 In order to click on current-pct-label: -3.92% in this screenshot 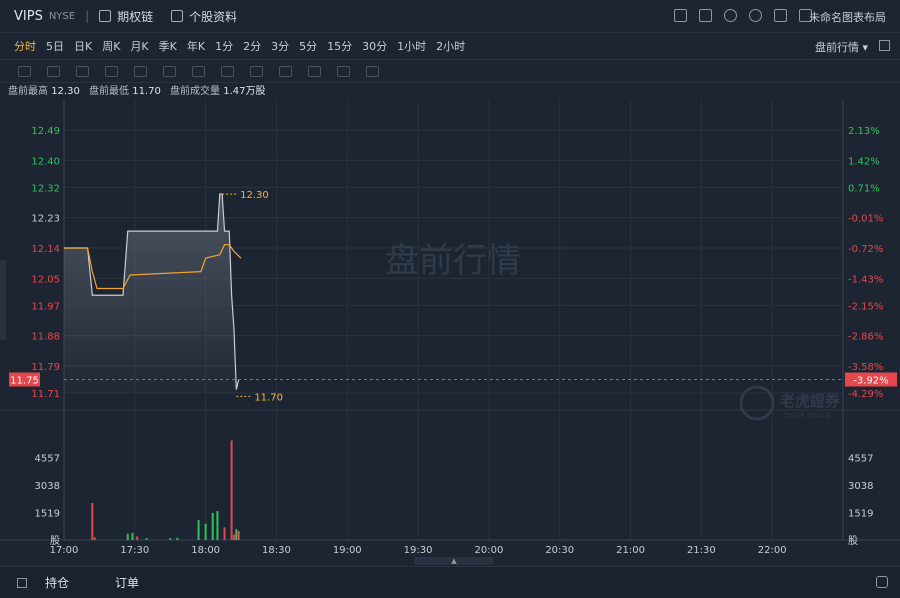, I will do `click(870, 381)`.